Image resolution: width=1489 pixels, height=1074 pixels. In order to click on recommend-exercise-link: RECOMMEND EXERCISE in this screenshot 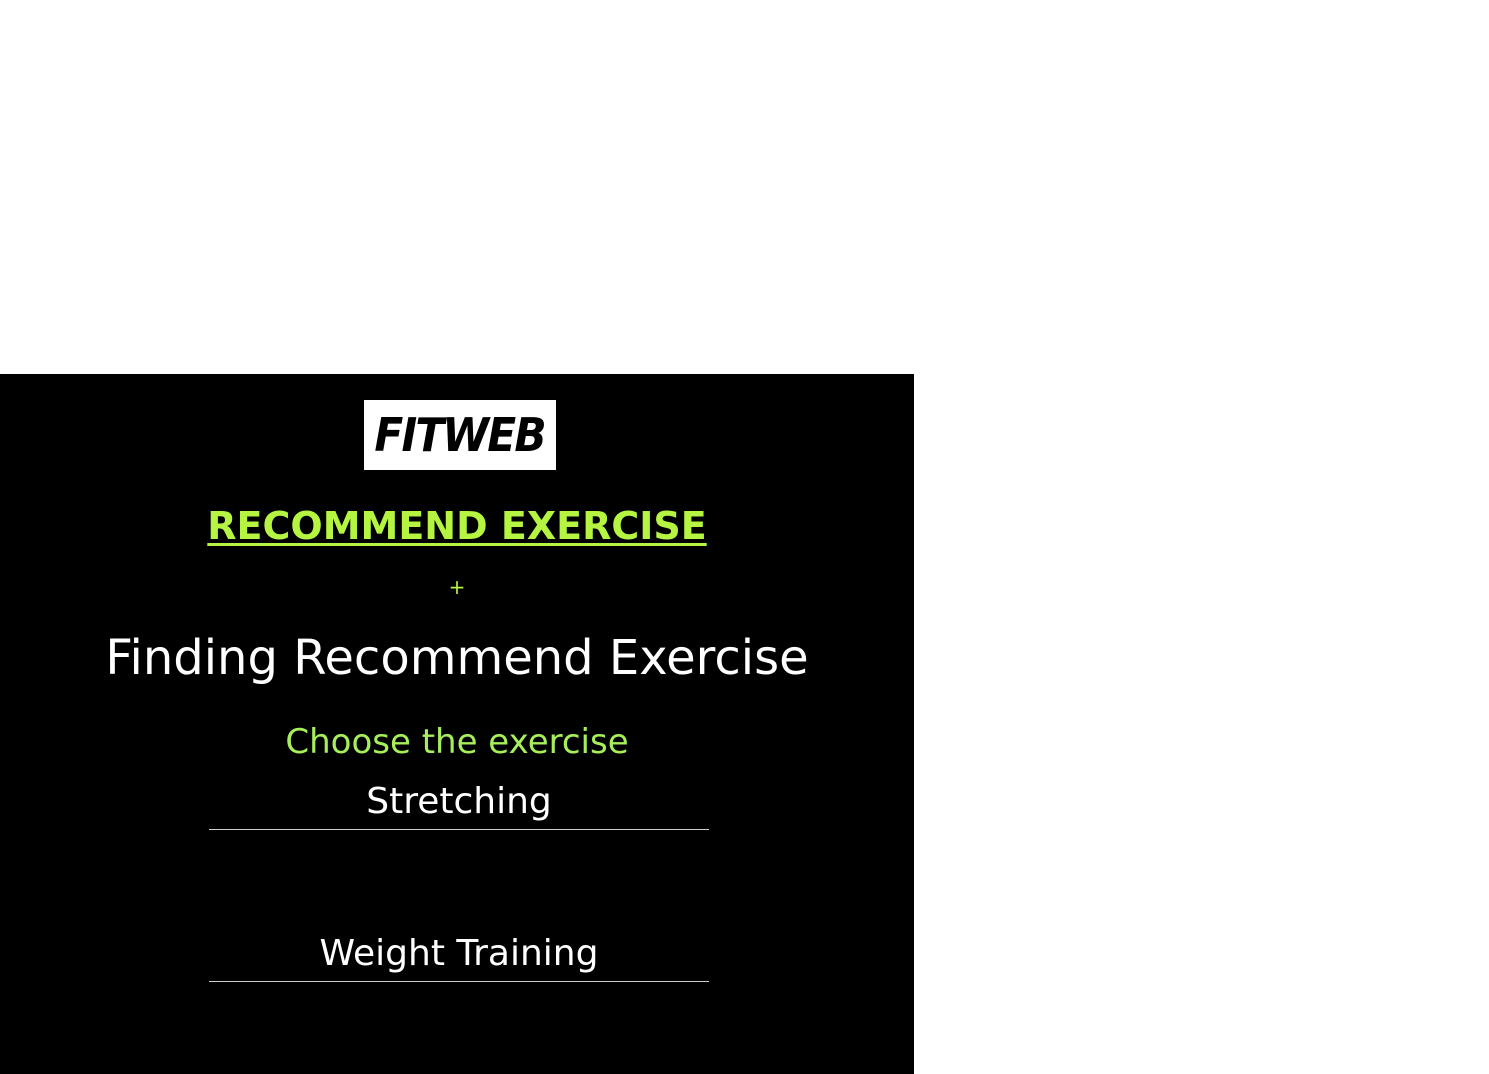, I will do `click(457, 526)`.